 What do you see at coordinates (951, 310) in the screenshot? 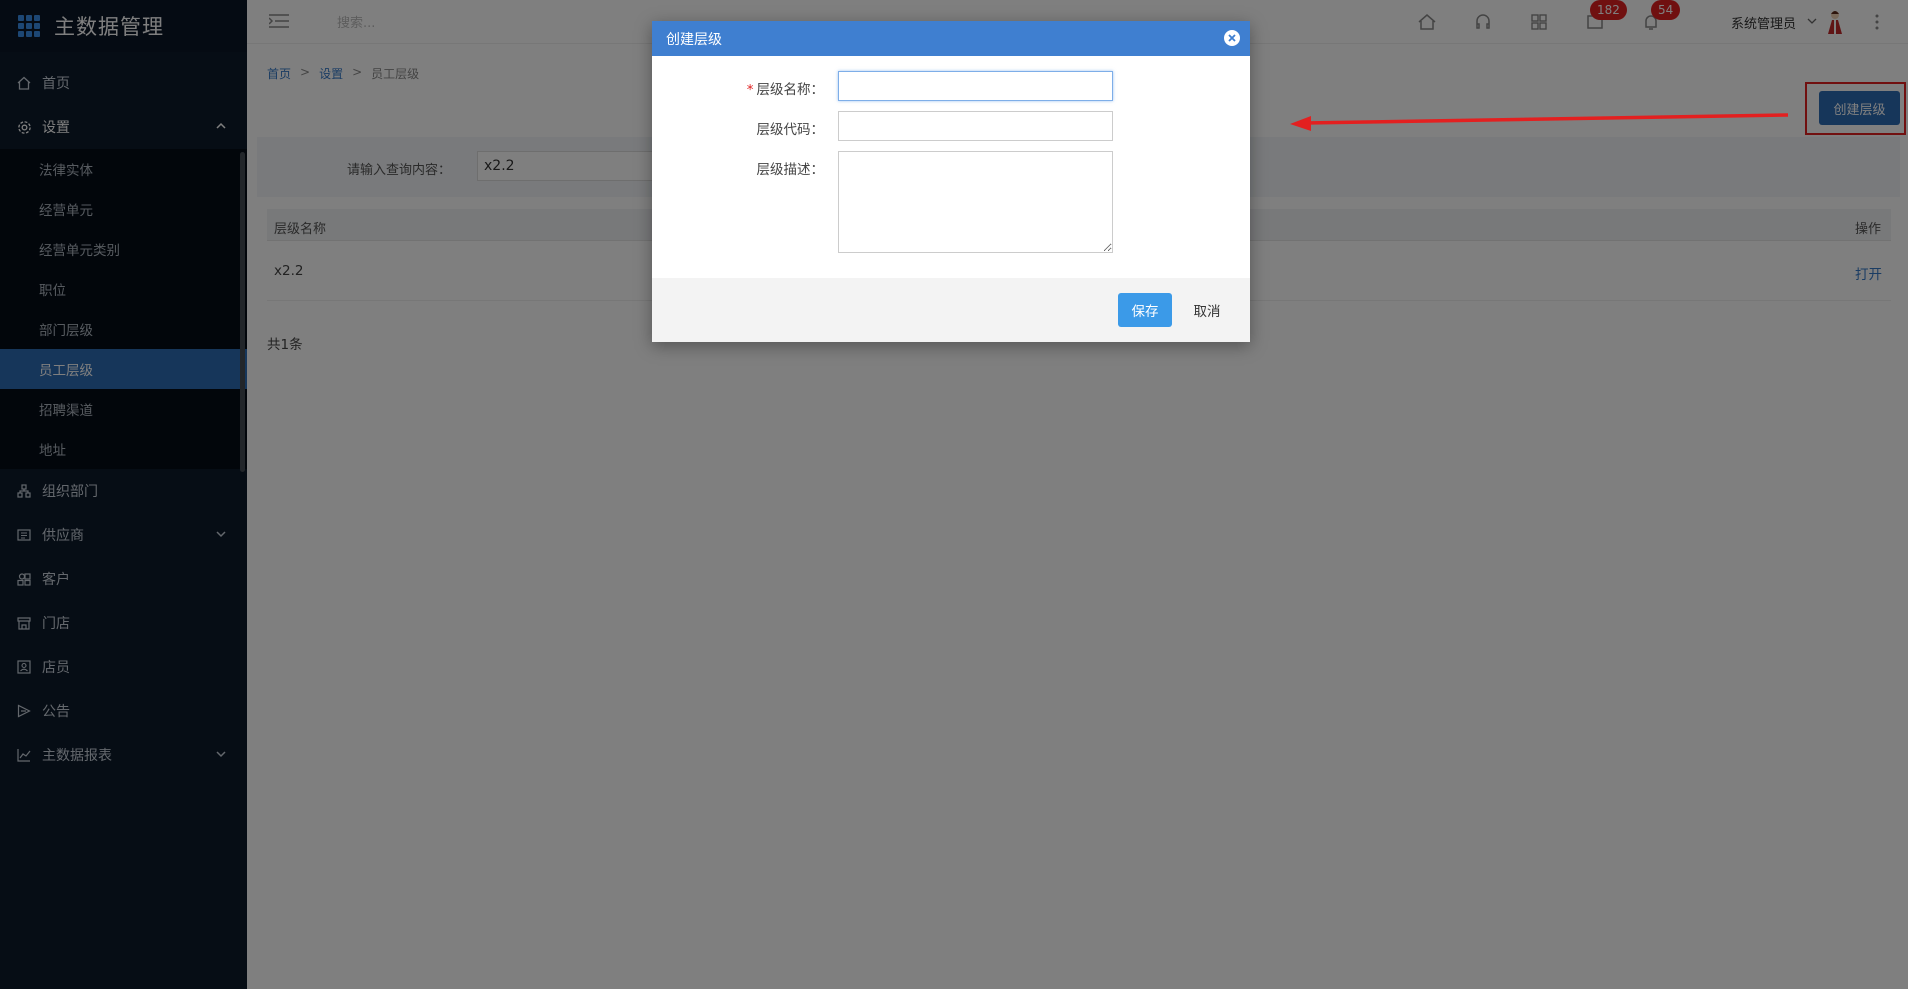
I see `dialog-footer: 保存 取消` at bounding box center [951, 310].